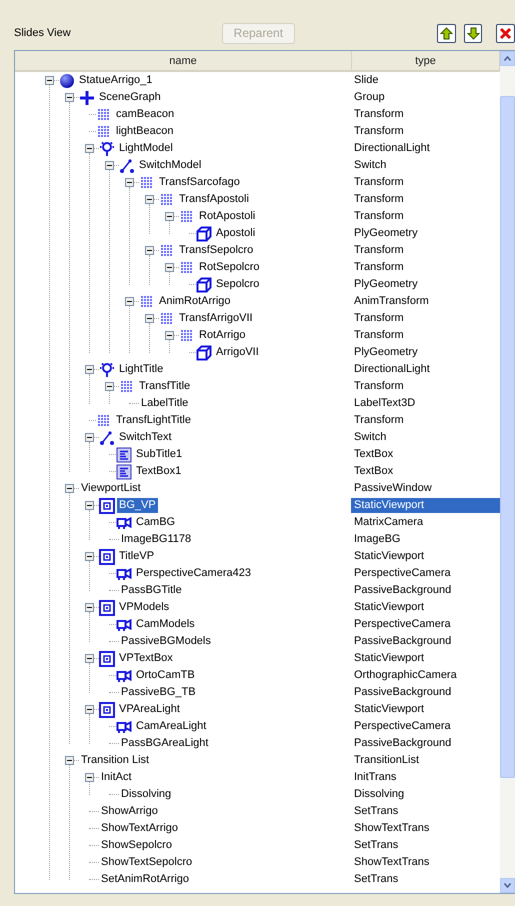  Describe the element at coordinates (507, 885) in the screenshot. I see `caret-down-icon` at that location.